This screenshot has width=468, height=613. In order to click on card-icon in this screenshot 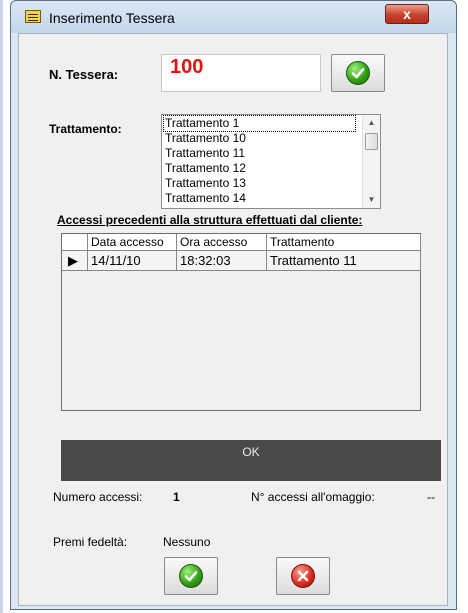, I will do `click(33, 16)`.